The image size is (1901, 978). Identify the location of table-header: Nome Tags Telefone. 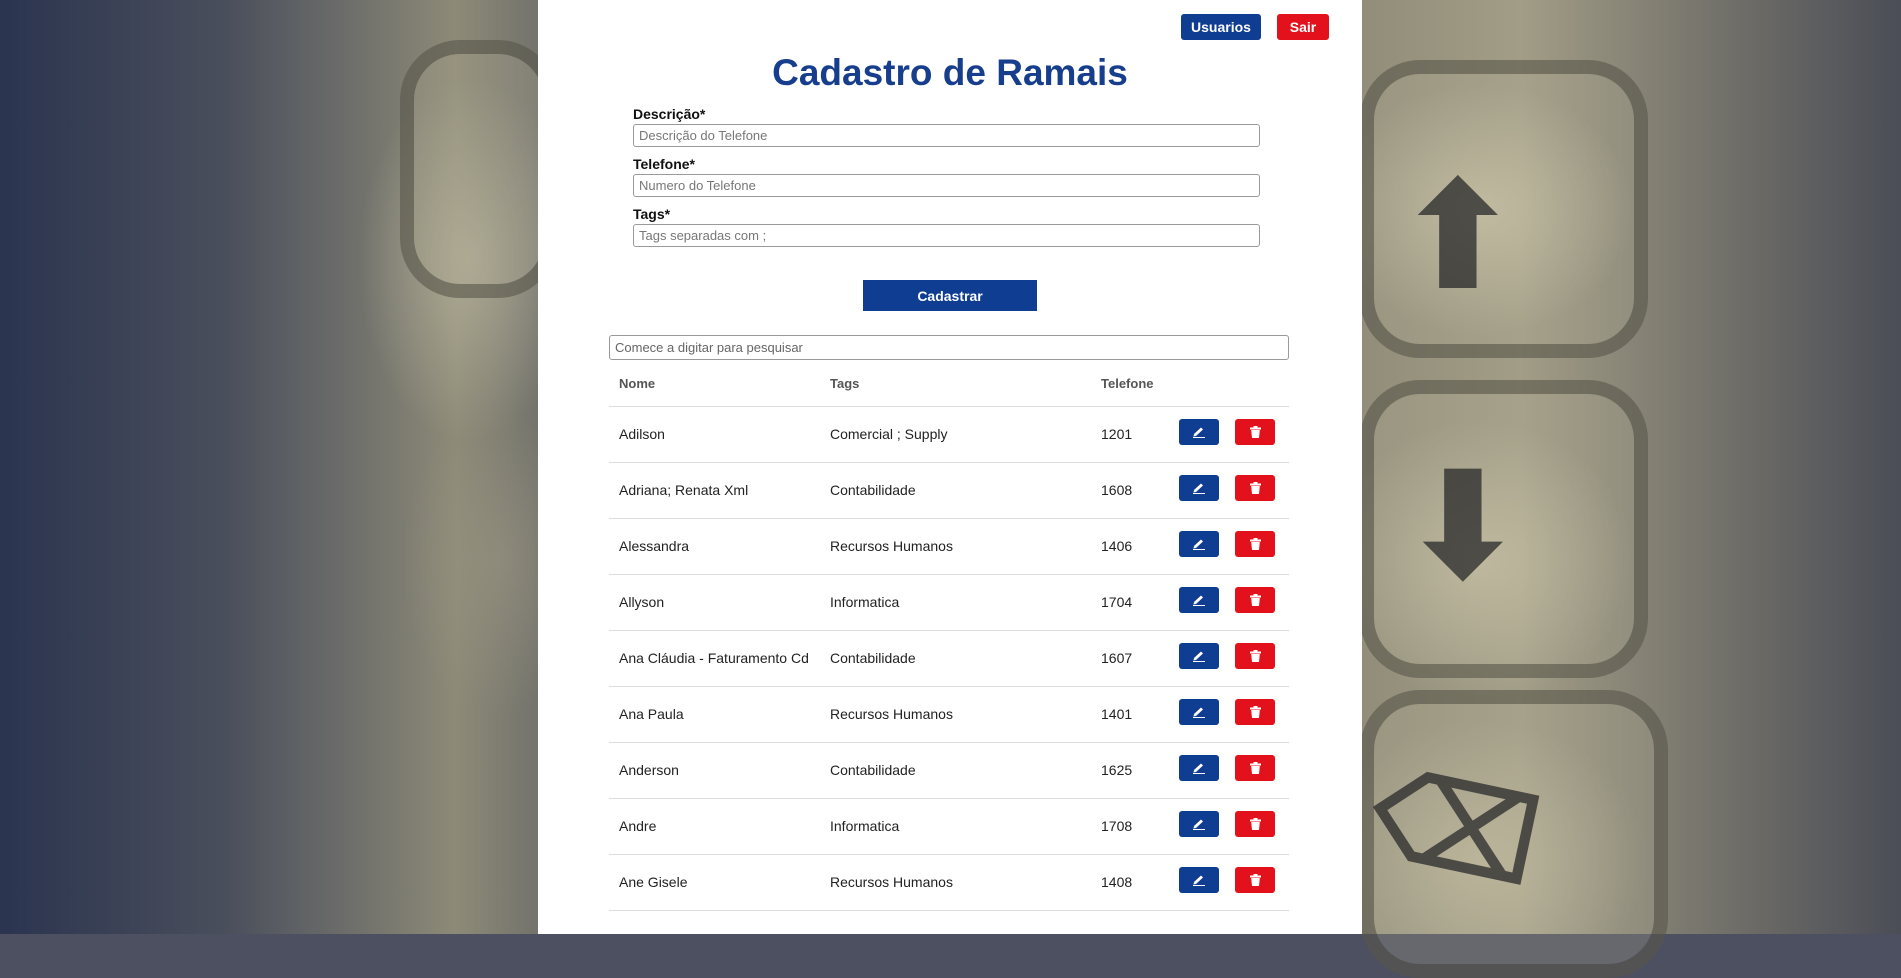
(949, 388).